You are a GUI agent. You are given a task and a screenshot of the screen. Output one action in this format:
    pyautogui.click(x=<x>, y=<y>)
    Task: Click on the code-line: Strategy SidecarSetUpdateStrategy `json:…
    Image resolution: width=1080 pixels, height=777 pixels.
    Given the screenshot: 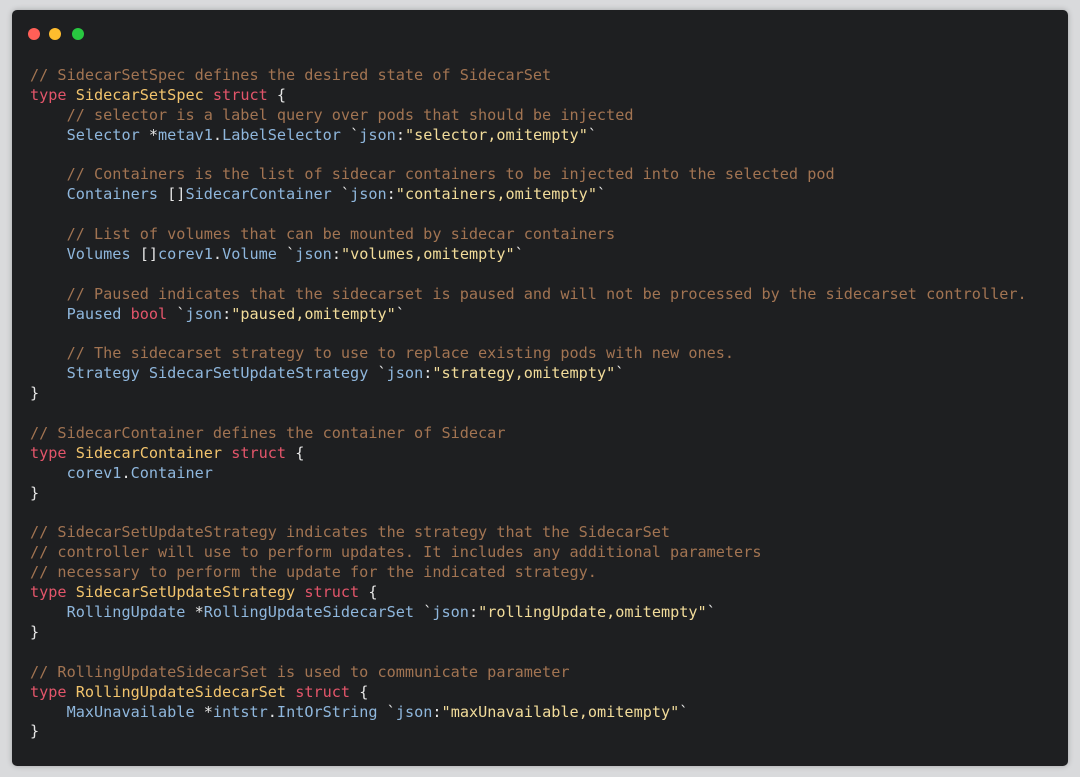 What is the action you would take?
    pyautogui.click(x=528, y=374)
    